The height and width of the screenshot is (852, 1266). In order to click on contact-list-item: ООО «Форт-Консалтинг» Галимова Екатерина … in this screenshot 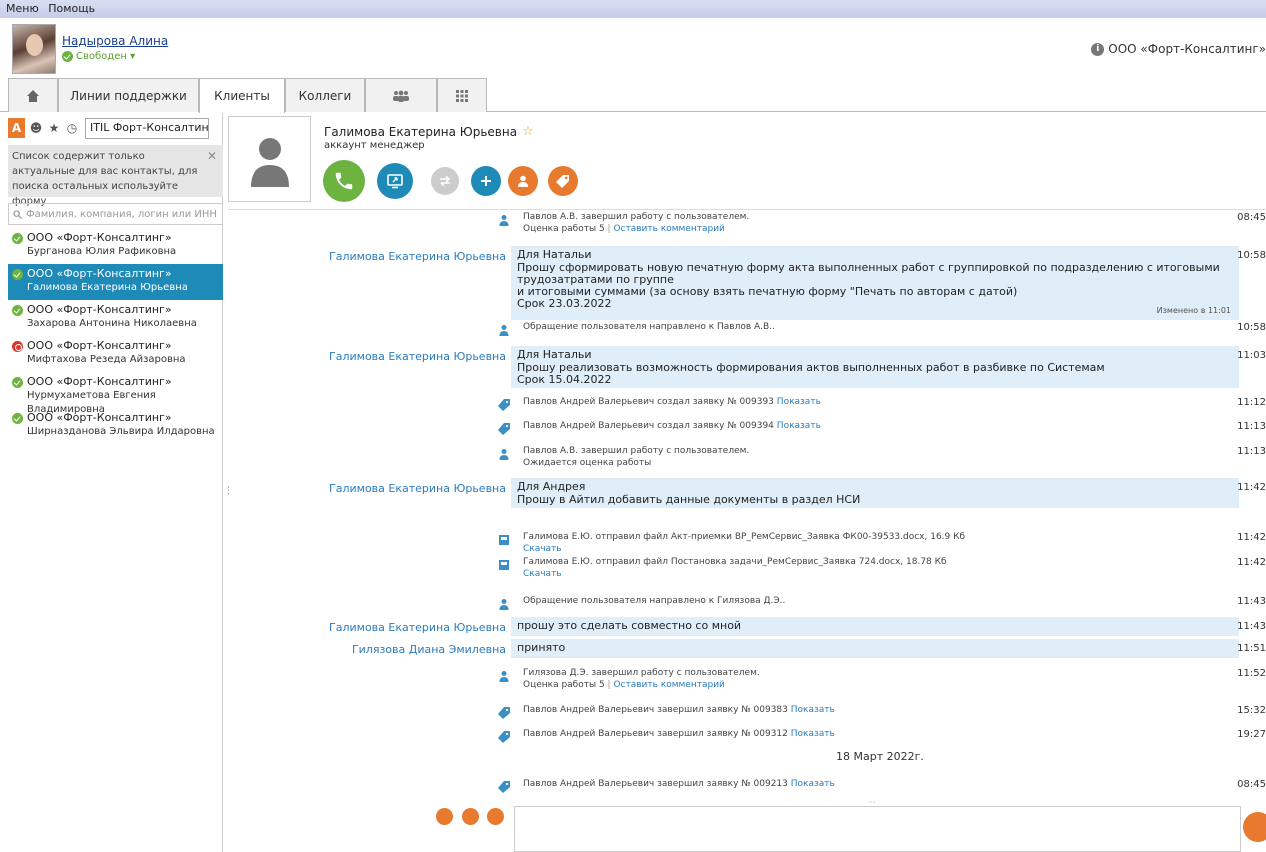, I will do `click(115, 282)`.